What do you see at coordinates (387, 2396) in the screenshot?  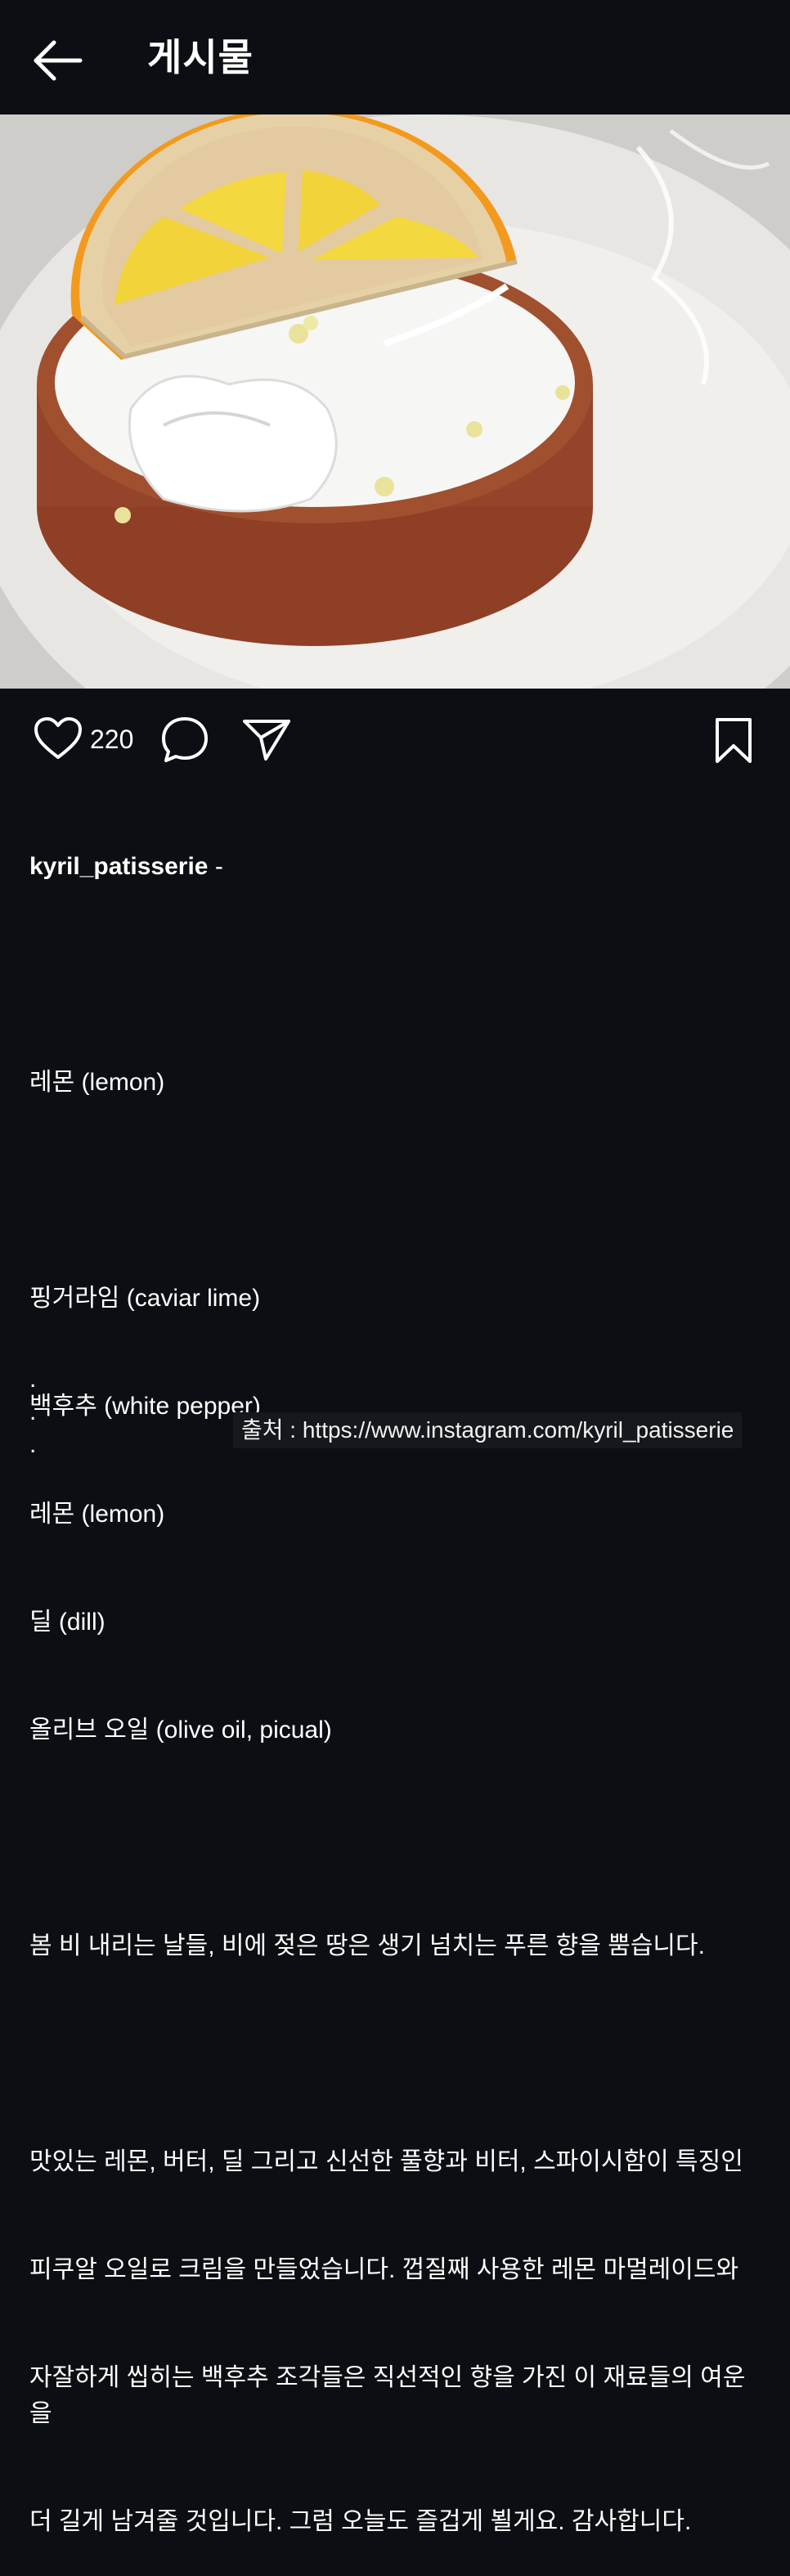 I see `caption-line: 자잘하게 씹히는 백후추 조각들은 직선적인 향을 가진 이 재료들의 여운을` at bounding box center [387, 2396].